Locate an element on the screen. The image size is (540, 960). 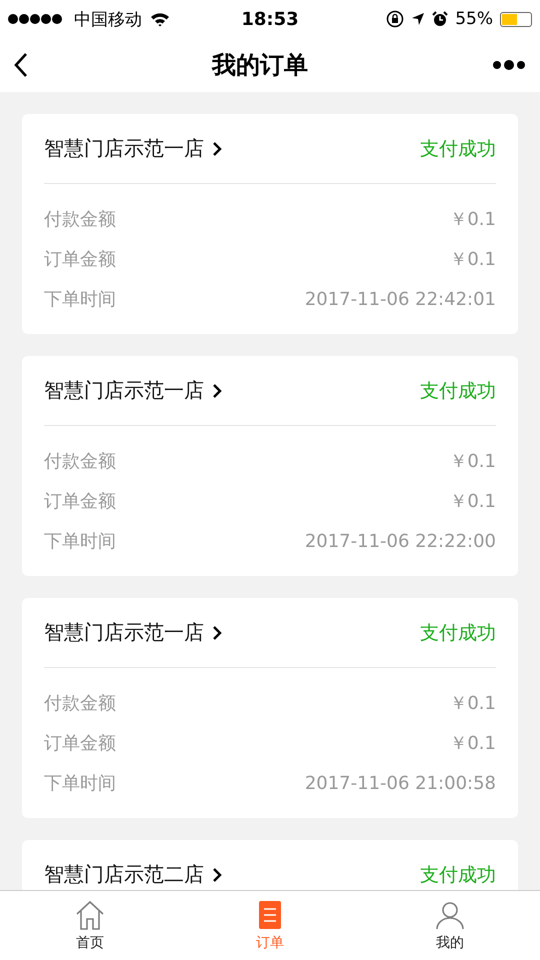
page-title: 我的订单 is located at coordinates (260, 65).